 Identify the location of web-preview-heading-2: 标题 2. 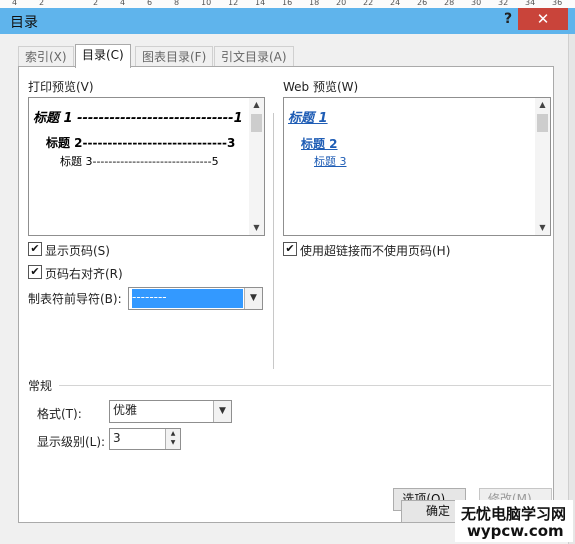
(319, 143).